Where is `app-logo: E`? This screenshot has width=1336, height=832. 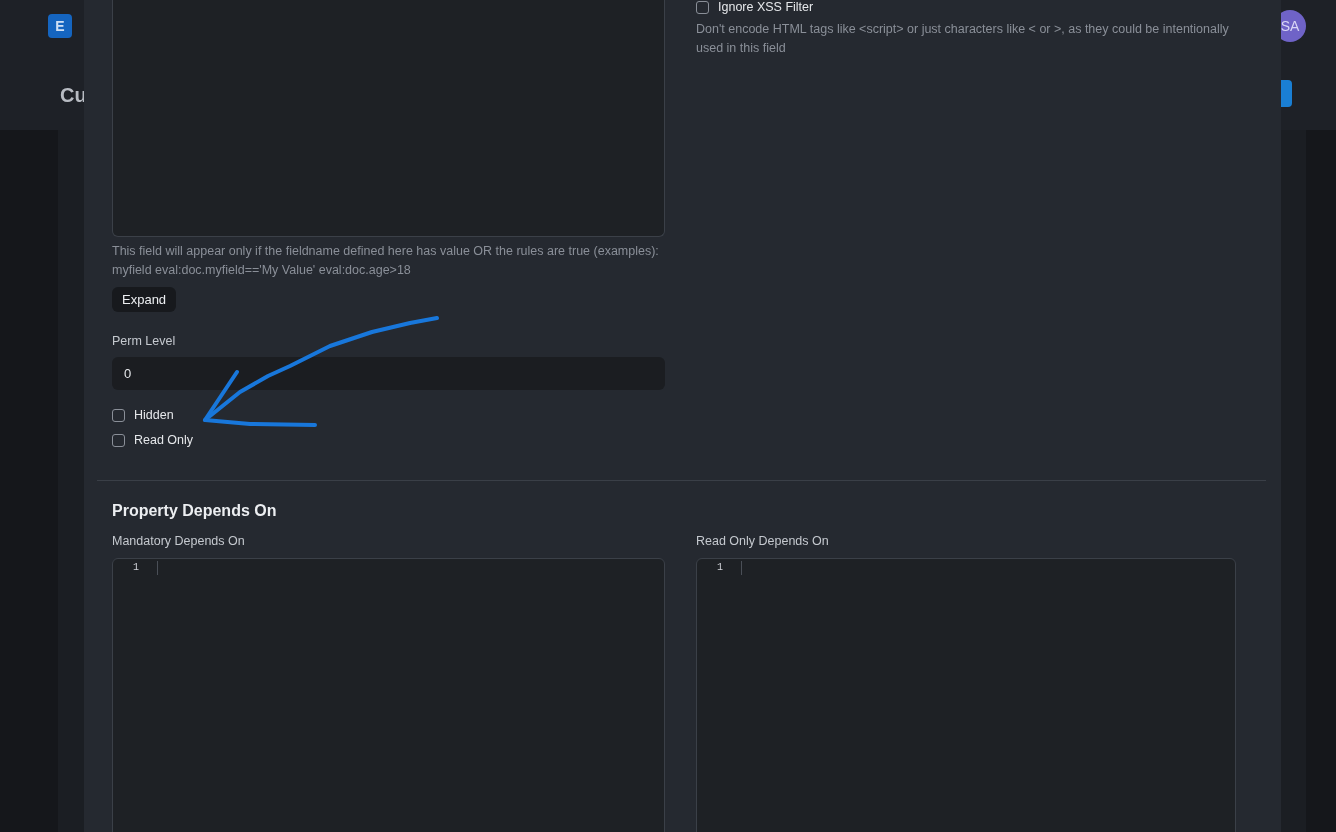 app-logo: E is located at coordinates (60, 26).